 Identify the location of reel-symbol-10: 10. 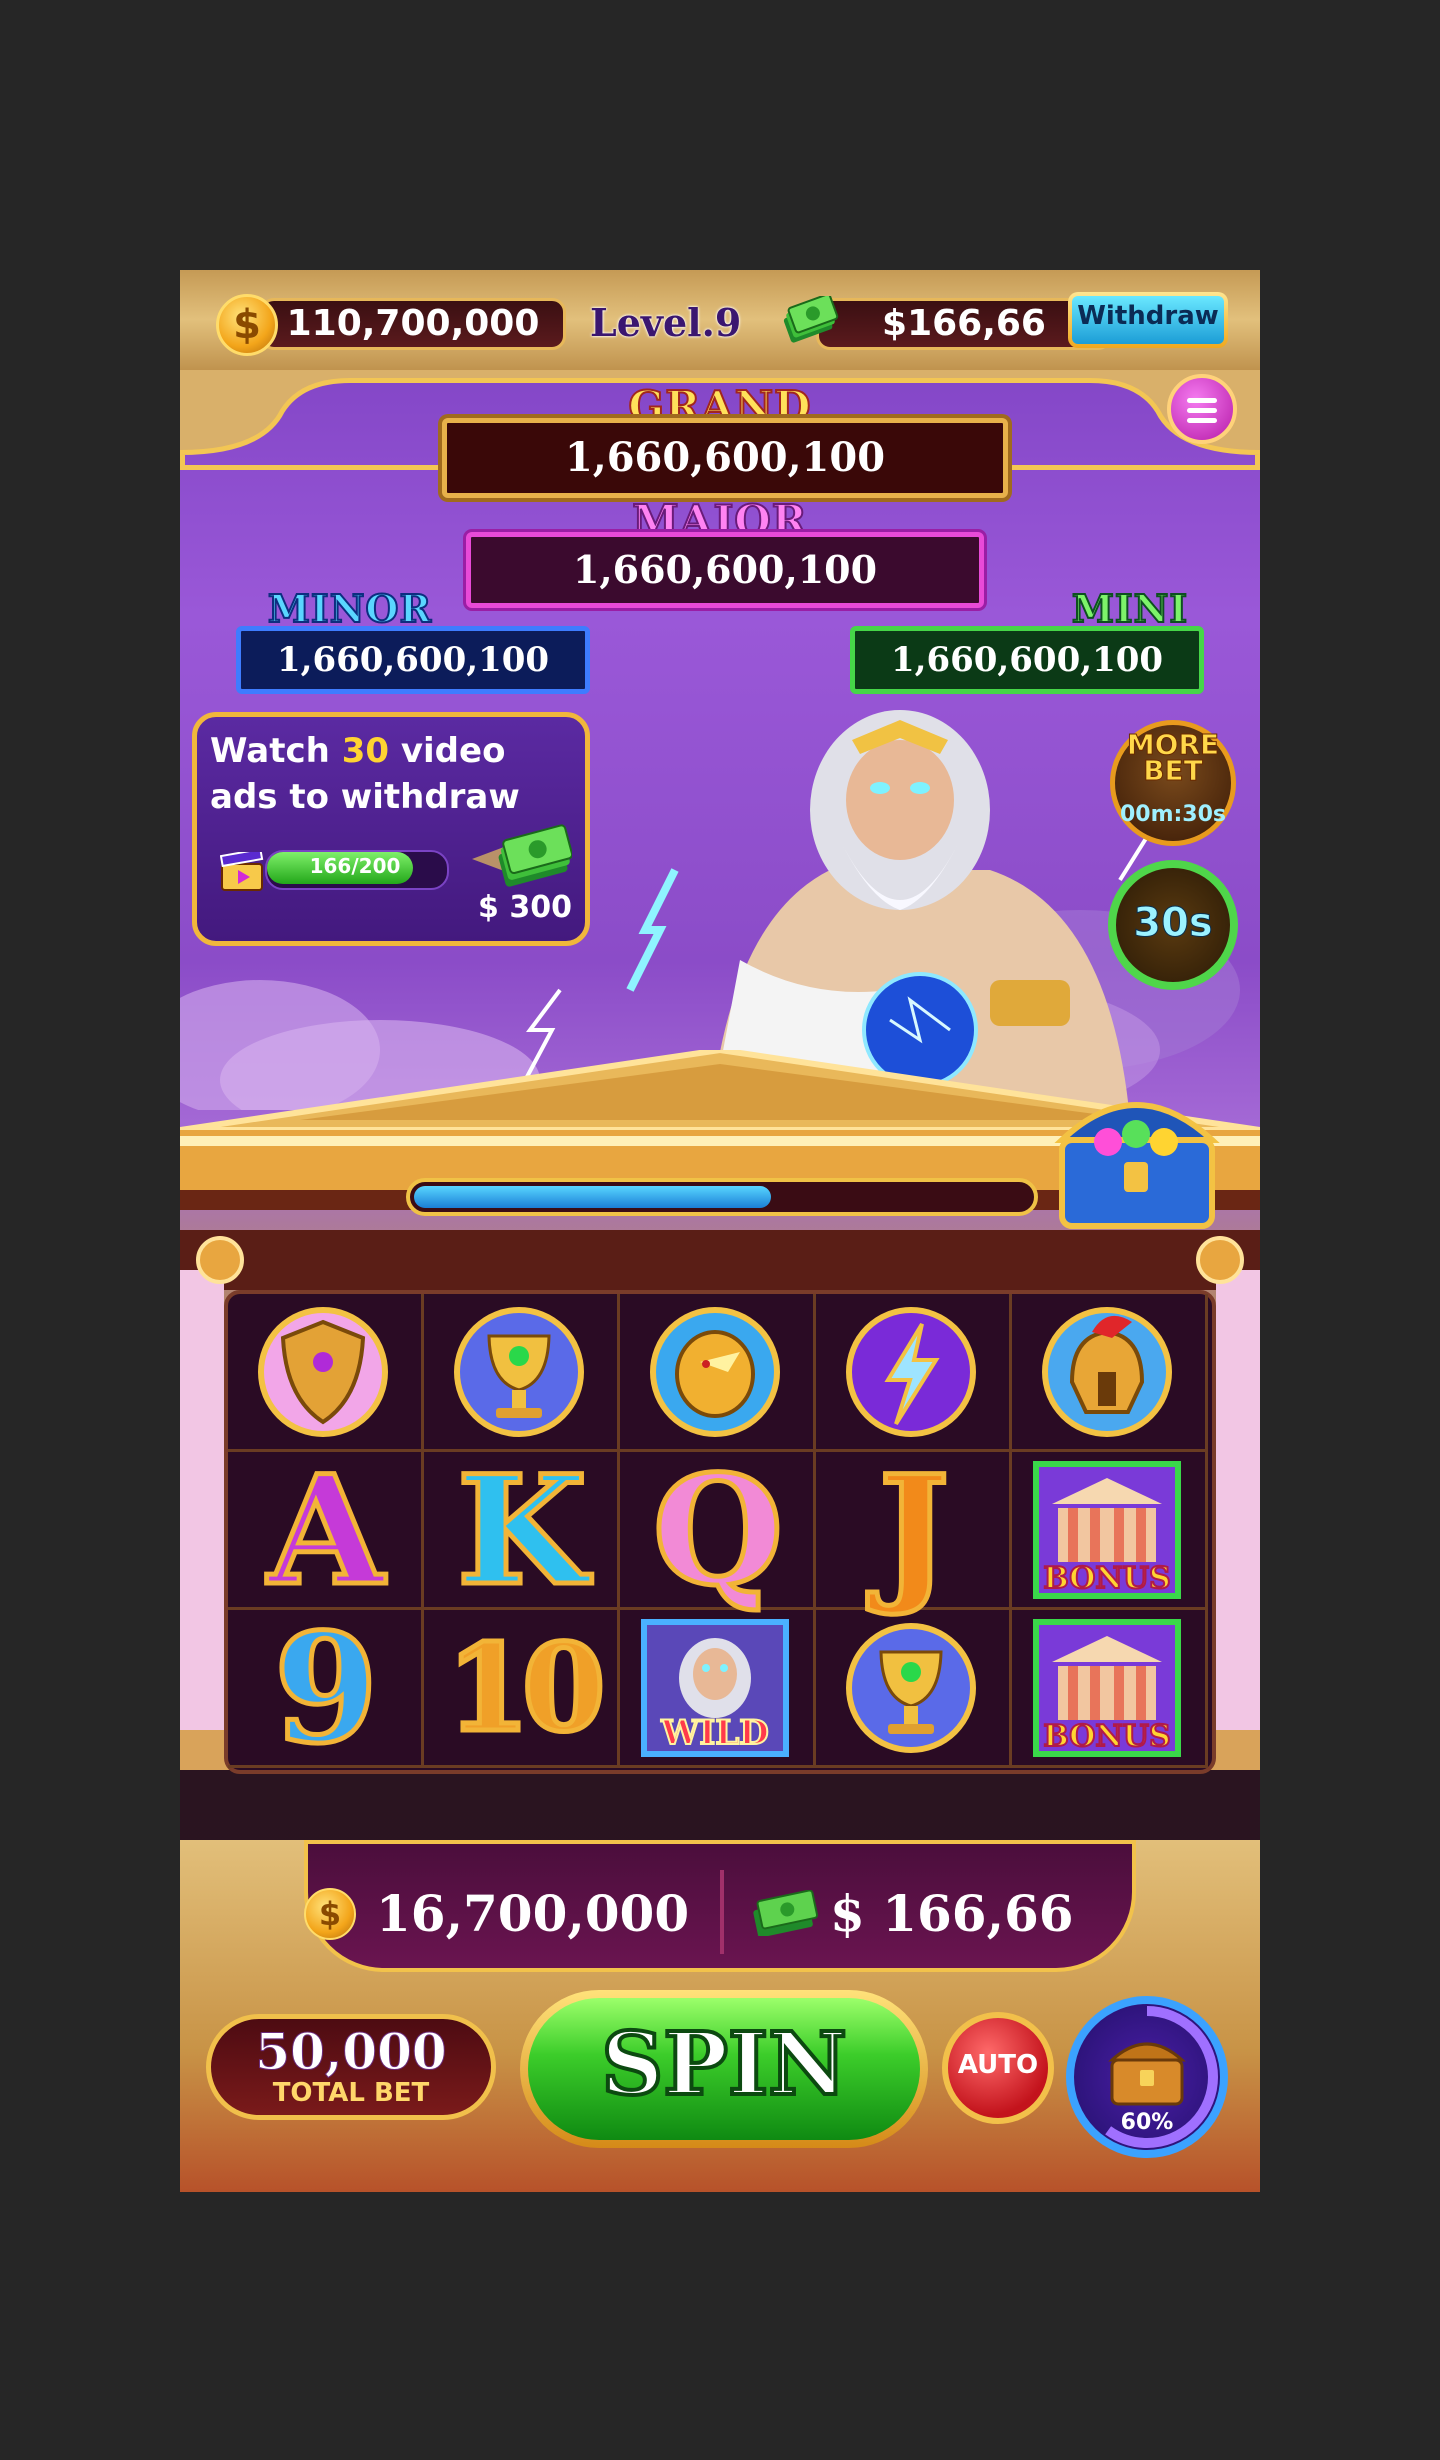
(522, 1689).